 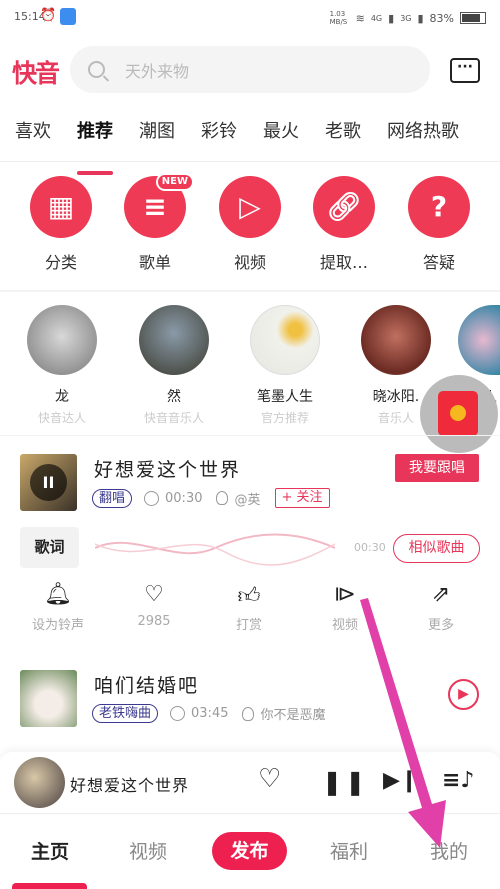 What do you see at coordinates (403, 723) in the screenshot?
I see `annotation-arrow` at bounding box center [403, 723].